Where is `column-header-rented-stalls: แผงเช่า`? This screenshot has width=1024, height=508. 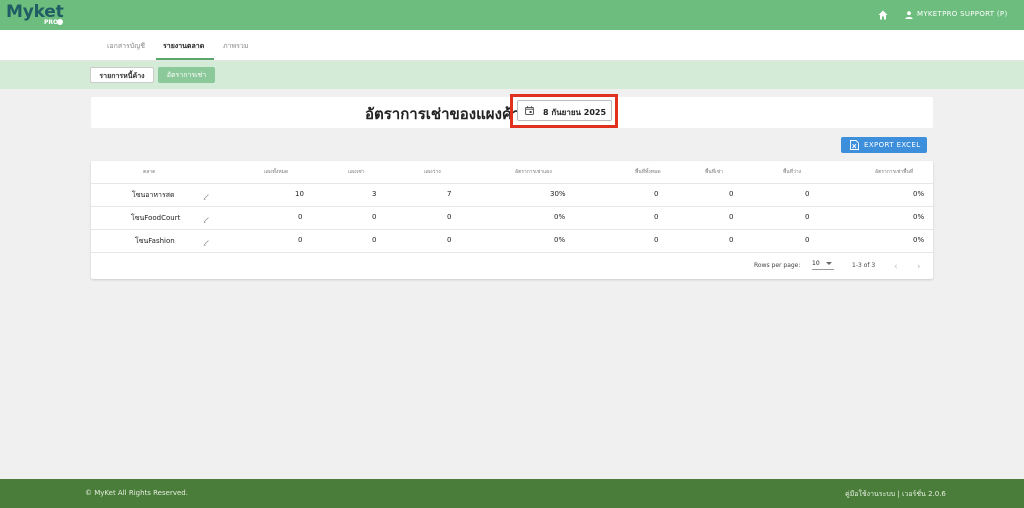
column-header-rented-stalls: แผงเช่า is located at coordinates (356, 172).